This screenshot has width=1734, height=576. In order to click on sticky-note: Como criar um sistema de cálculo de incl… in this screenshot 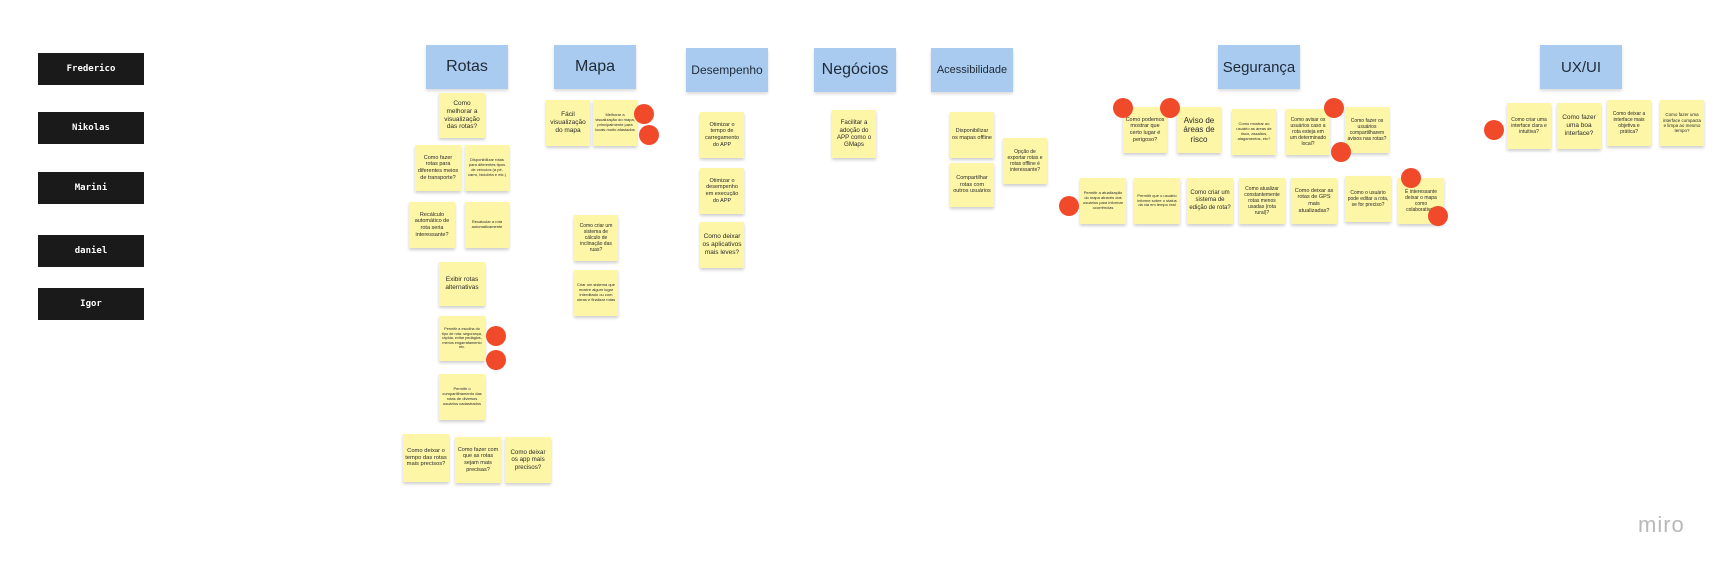, I will do `click(596, 238)`.